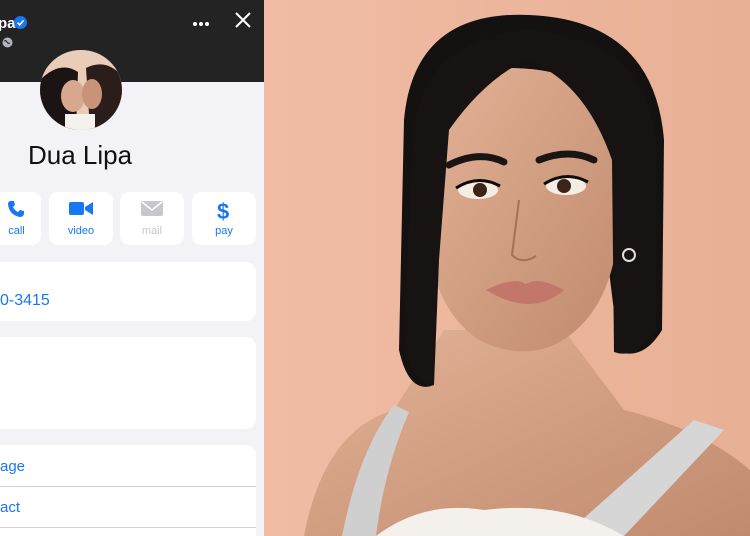  What do you see at coordinates (81, 218) in the screenshot?
I see `video-button: video` at bounding box center [81, 218].